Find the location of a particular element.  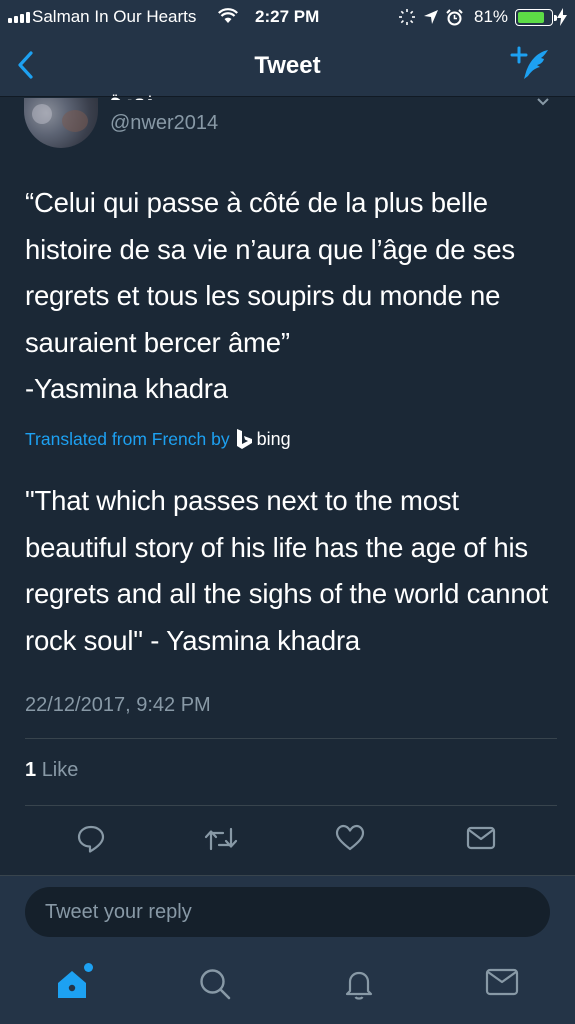

home-icon is located at coordinates (74, 984).